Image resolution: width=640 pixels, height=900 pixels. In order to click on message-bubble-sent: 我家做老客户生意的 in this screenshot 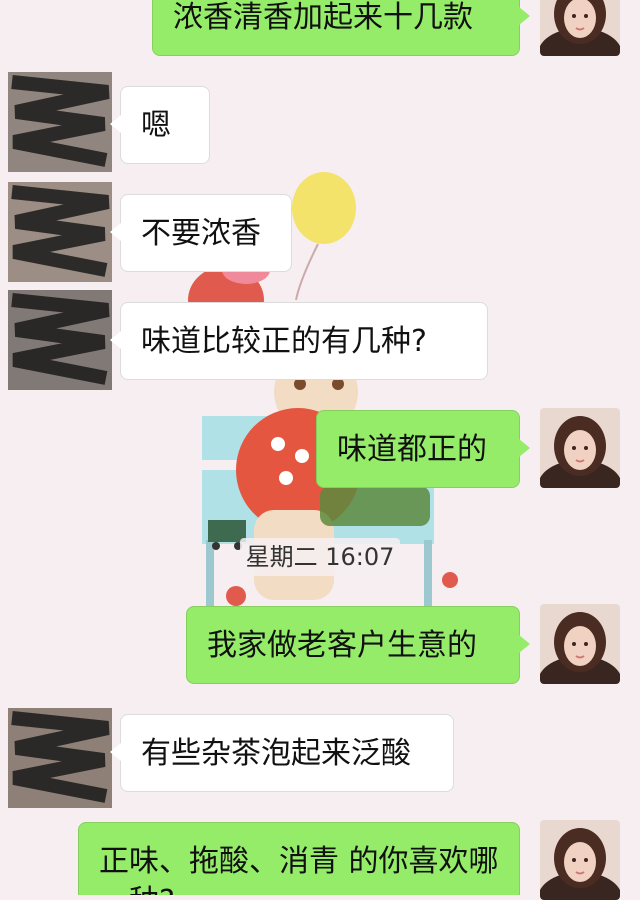, I will do `click(358, 645)`.